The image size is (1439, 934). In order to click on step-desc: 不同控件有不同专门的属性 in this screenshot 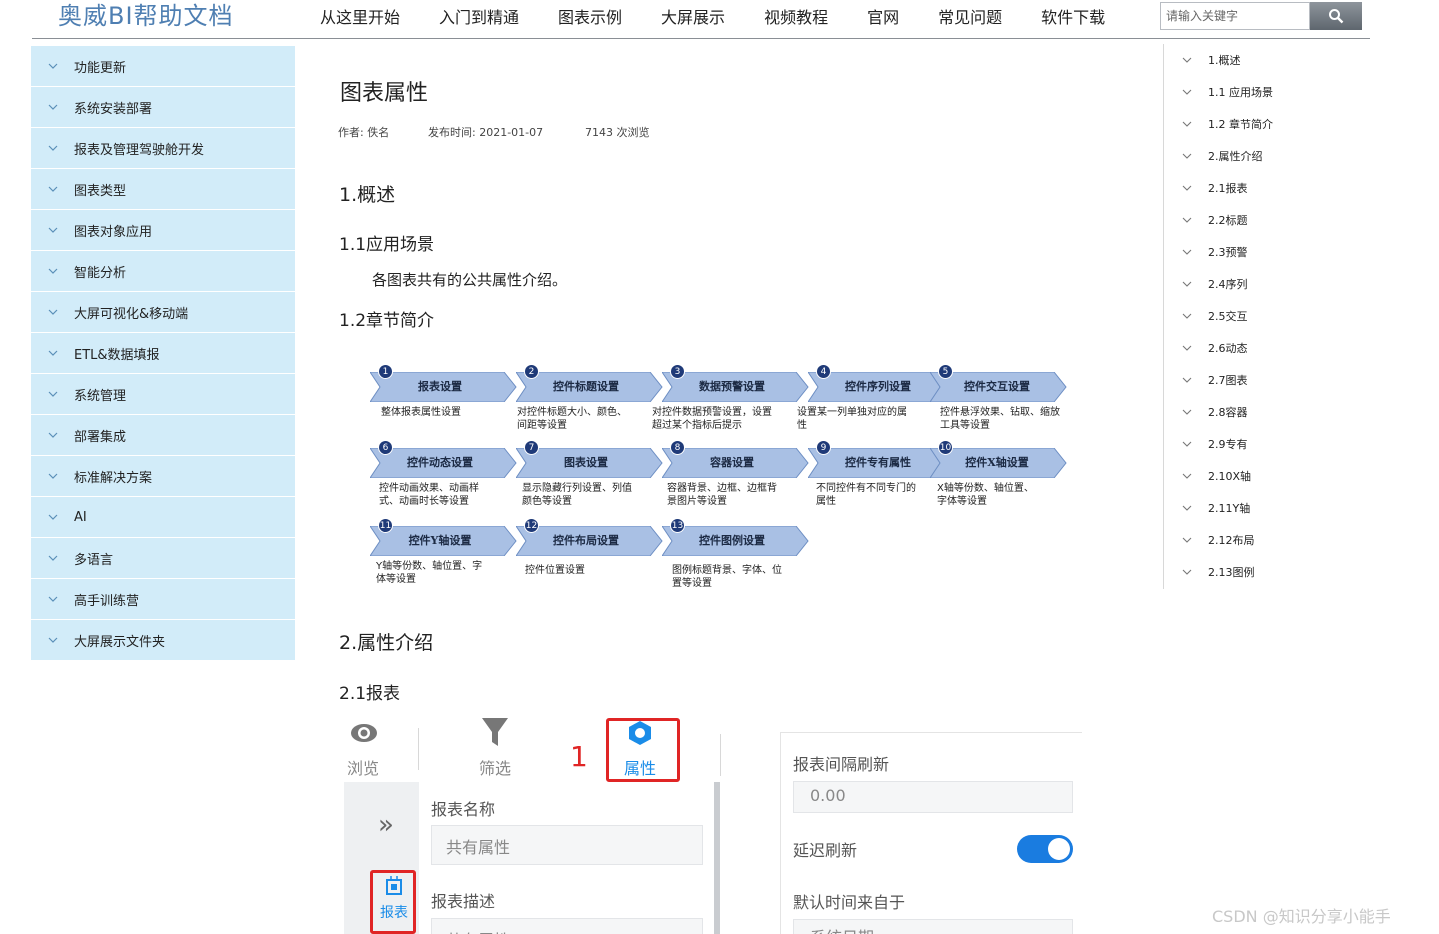, I will do `click(866, 495)`.